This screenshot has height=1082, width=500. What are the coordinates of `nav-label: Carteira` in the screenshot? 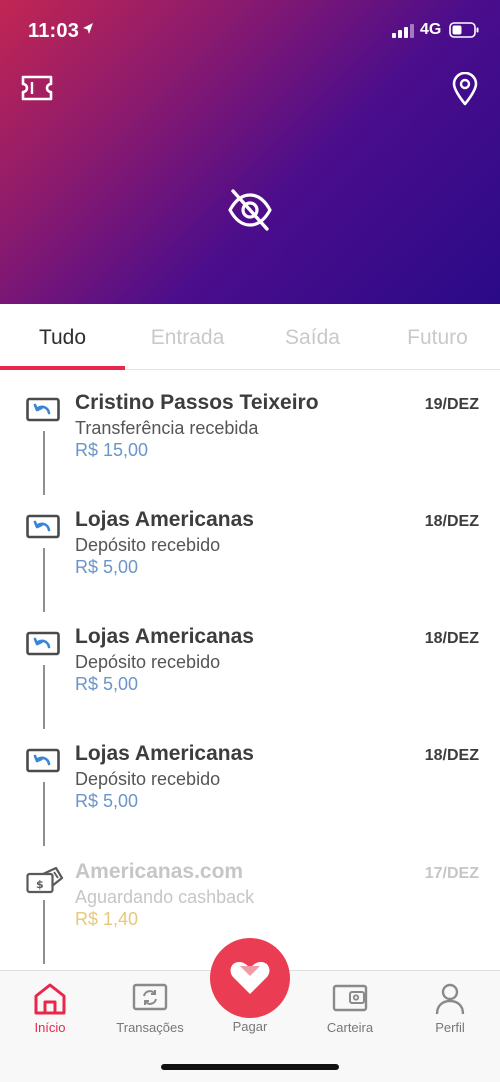 It's located at (350, 1027).